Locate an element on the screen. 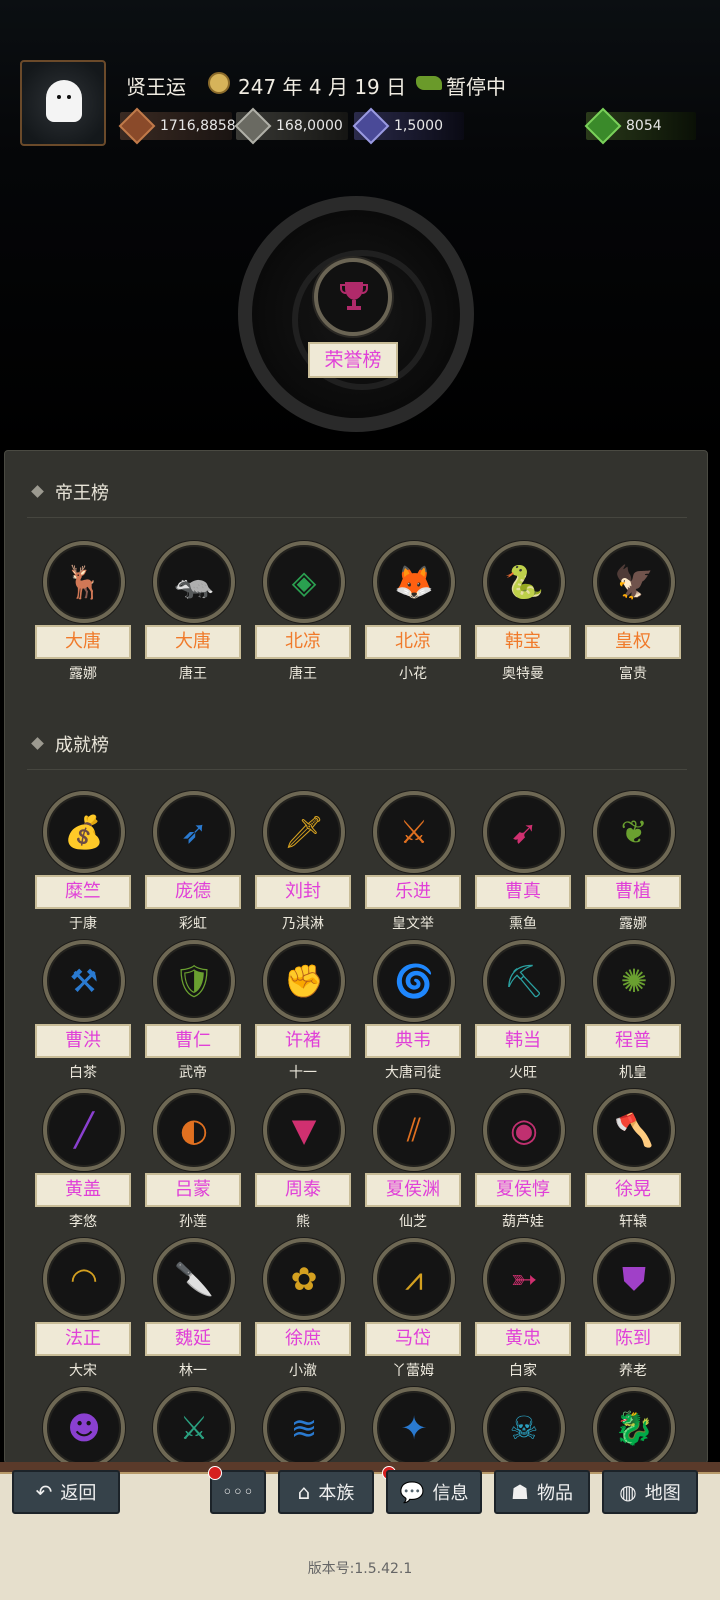 The image size is (720, 1600). chest-armor-icon: ⛊ is located at coordinates (634, 1279).